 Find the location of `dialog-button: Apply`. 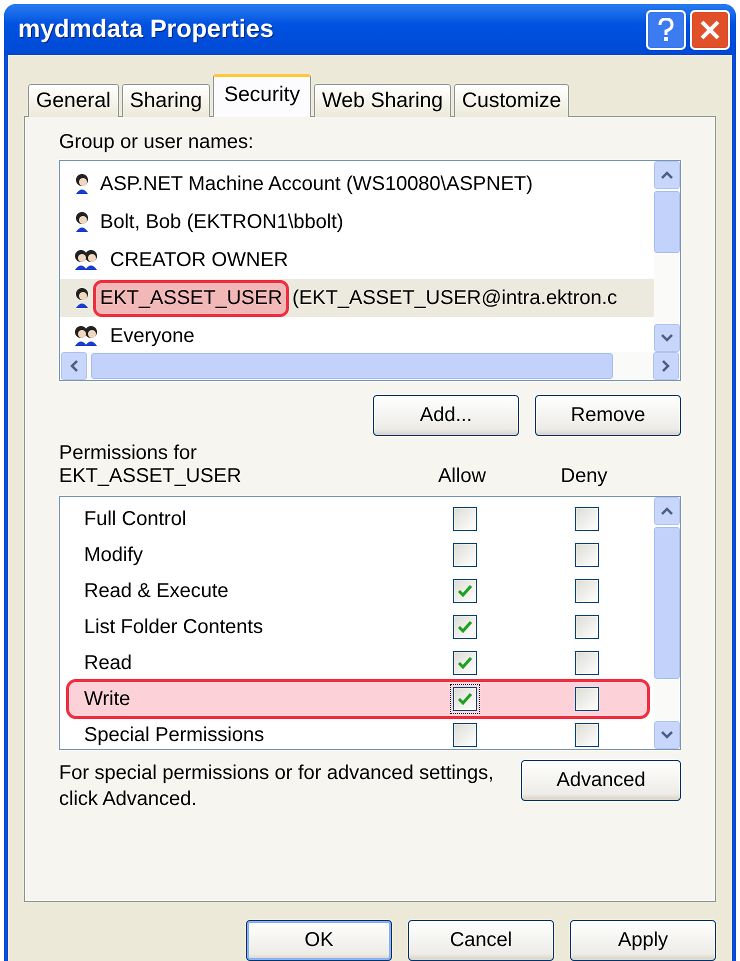

dialog-button: Apply is located at coordinates (643, 940).